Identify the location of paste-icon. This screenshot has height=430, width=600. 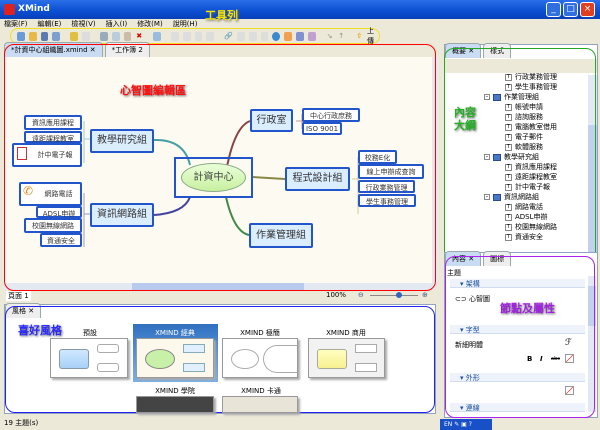
(127, 36).